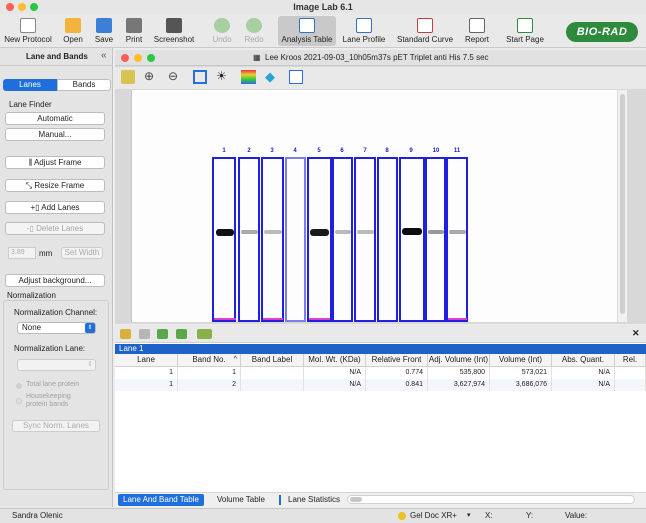  Describe the element at coordinates (636, 333) in the screenshot. I see `close-icon: ✕` at that location.